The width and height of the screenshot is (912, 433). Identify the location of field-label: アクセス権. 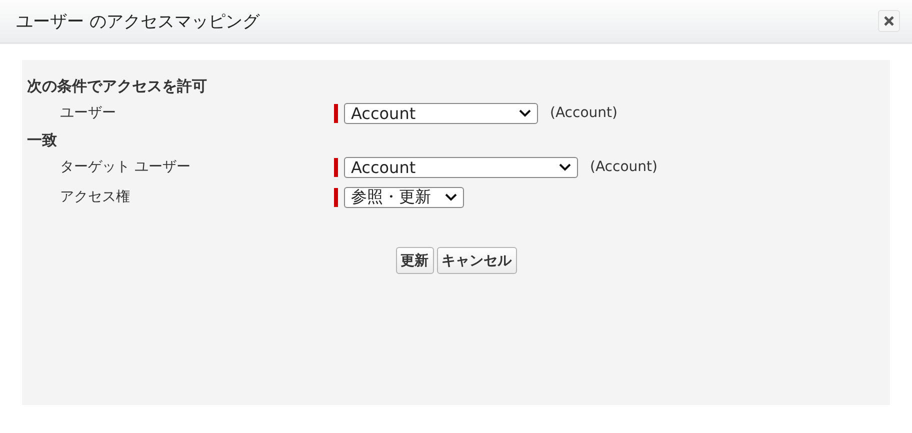
(95, 197).